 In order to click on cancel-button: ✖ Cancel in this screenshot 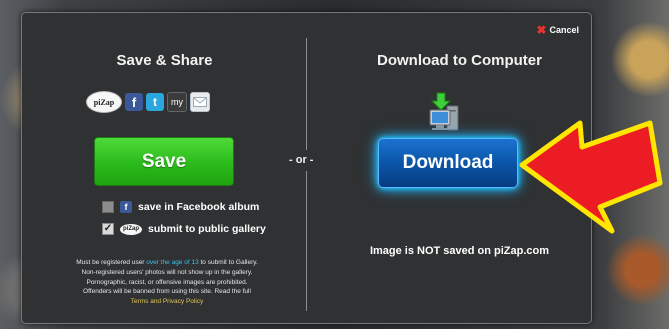, I will do `click(557, 29)`.